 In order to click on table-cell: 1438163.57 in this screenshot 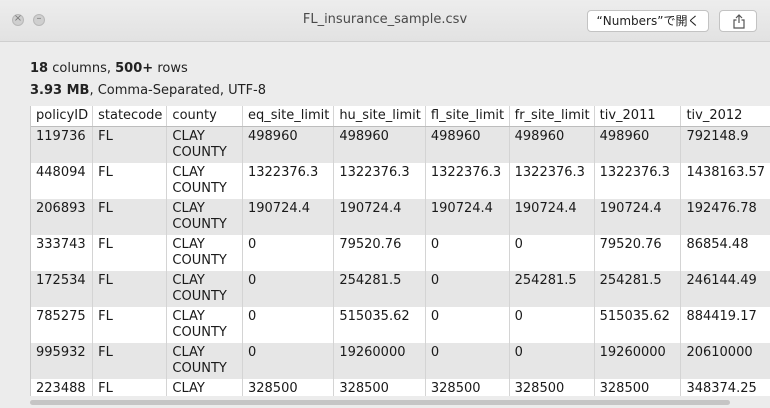, I will do `click(725, 181)`.